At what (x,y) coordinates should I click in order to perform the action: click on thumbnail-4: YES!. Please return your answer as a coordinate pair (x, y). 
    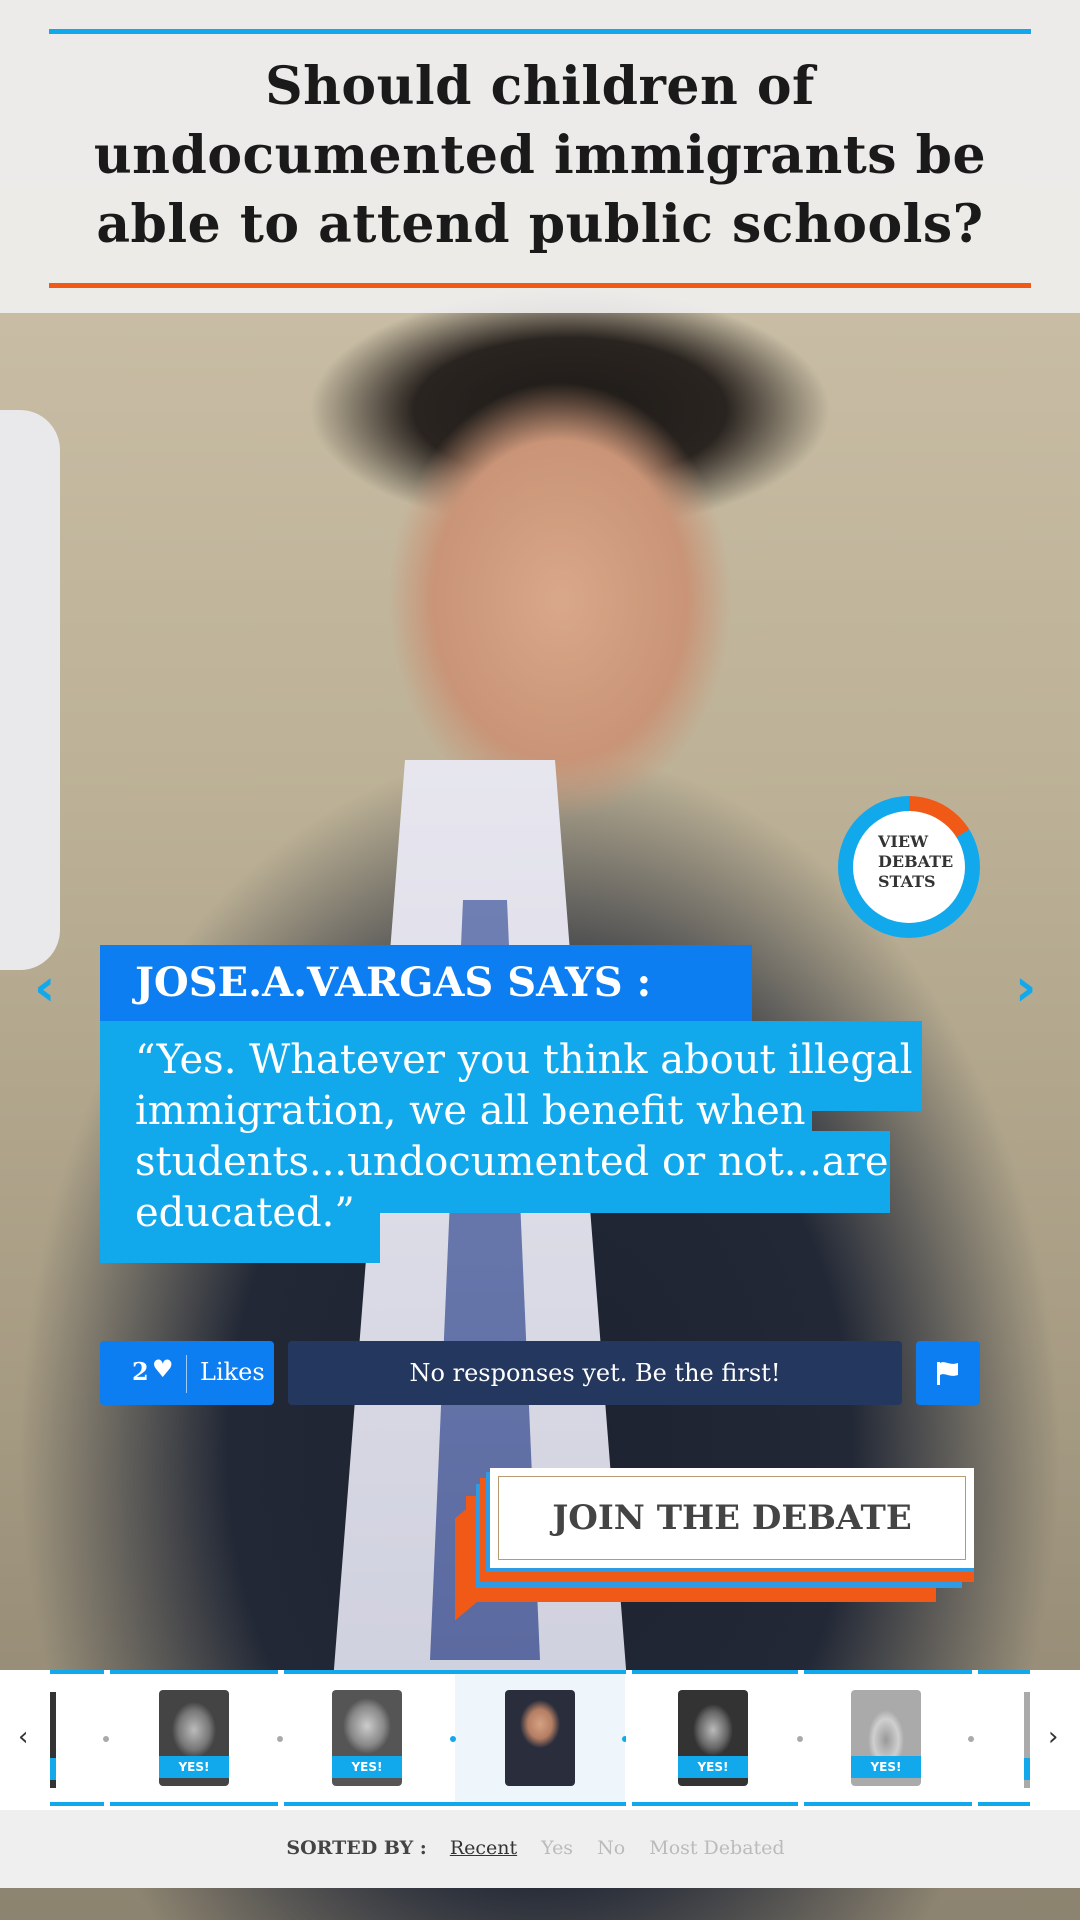
    Looking at the image, I should click on (713, 1738).